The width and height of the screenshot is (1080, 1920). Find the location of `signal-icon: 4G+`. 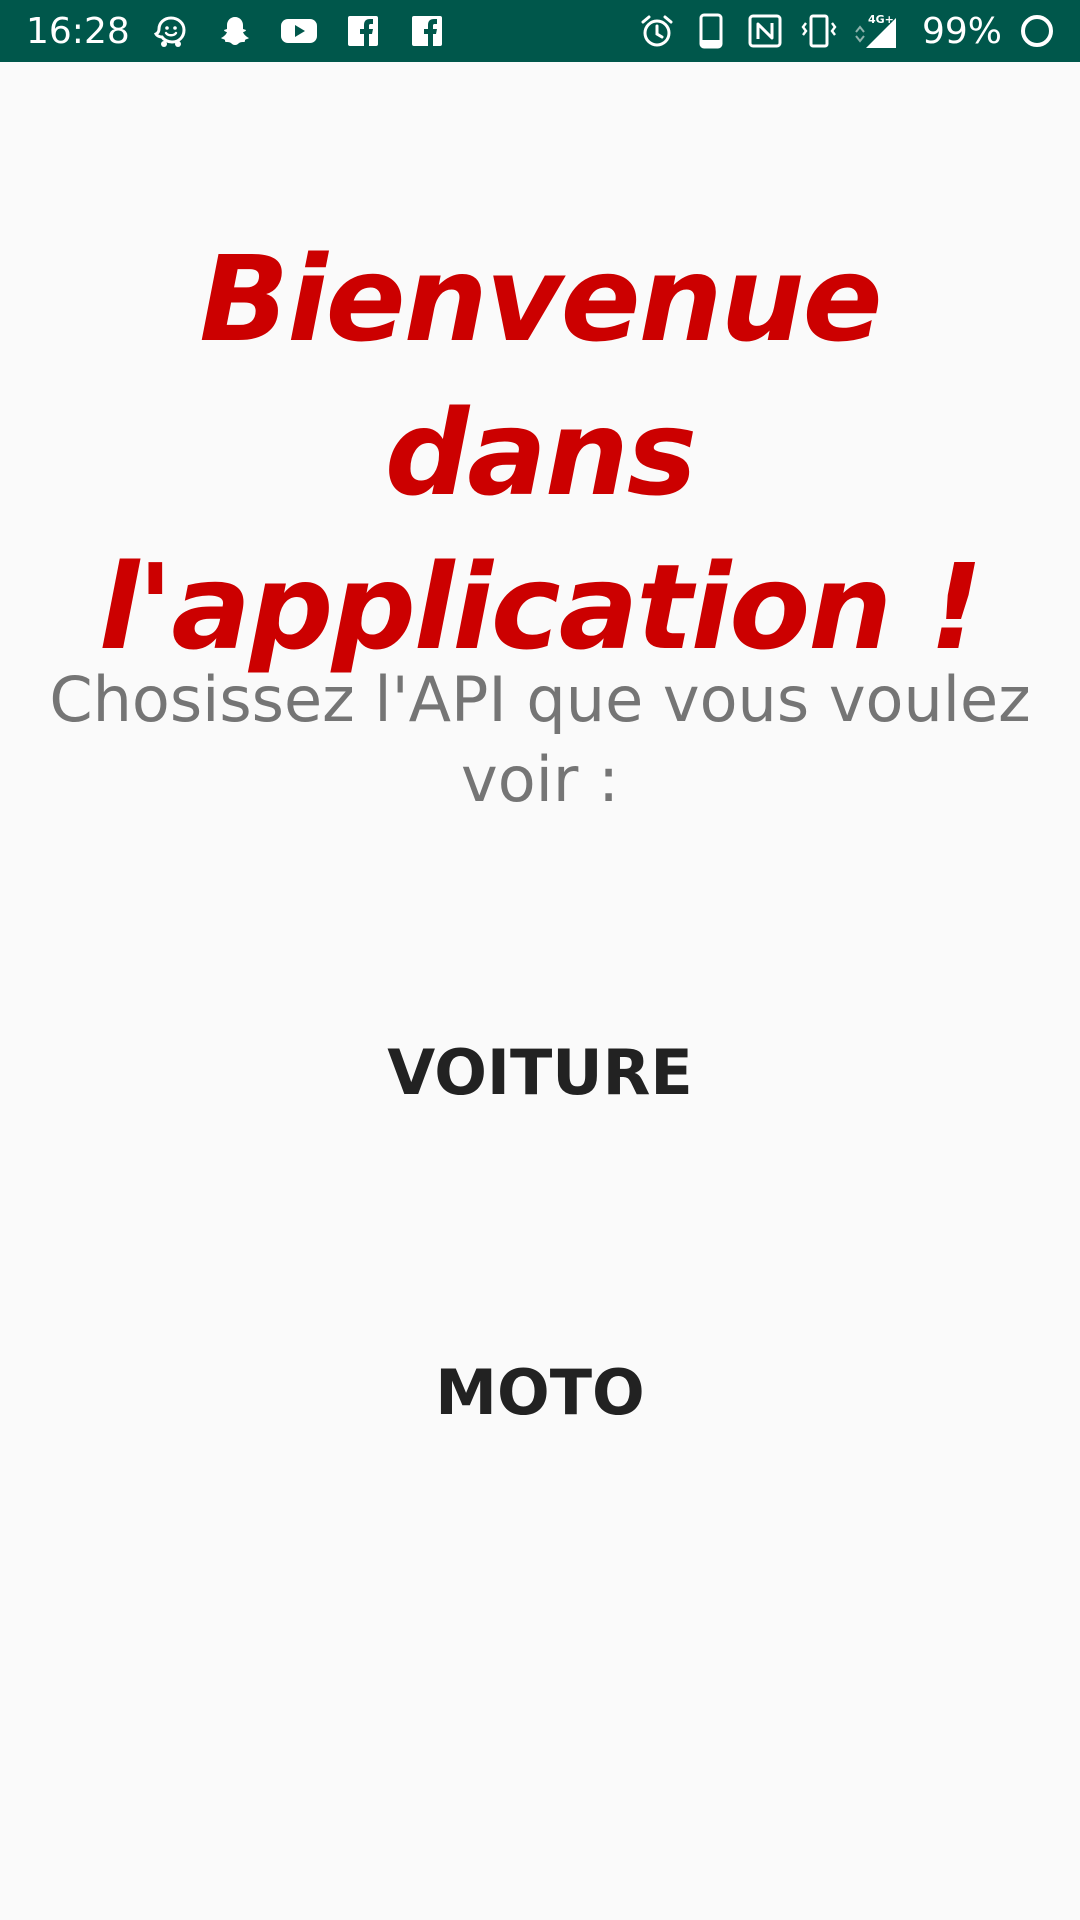

signal-icon: 4G+ is located at coordinates (878, 31).